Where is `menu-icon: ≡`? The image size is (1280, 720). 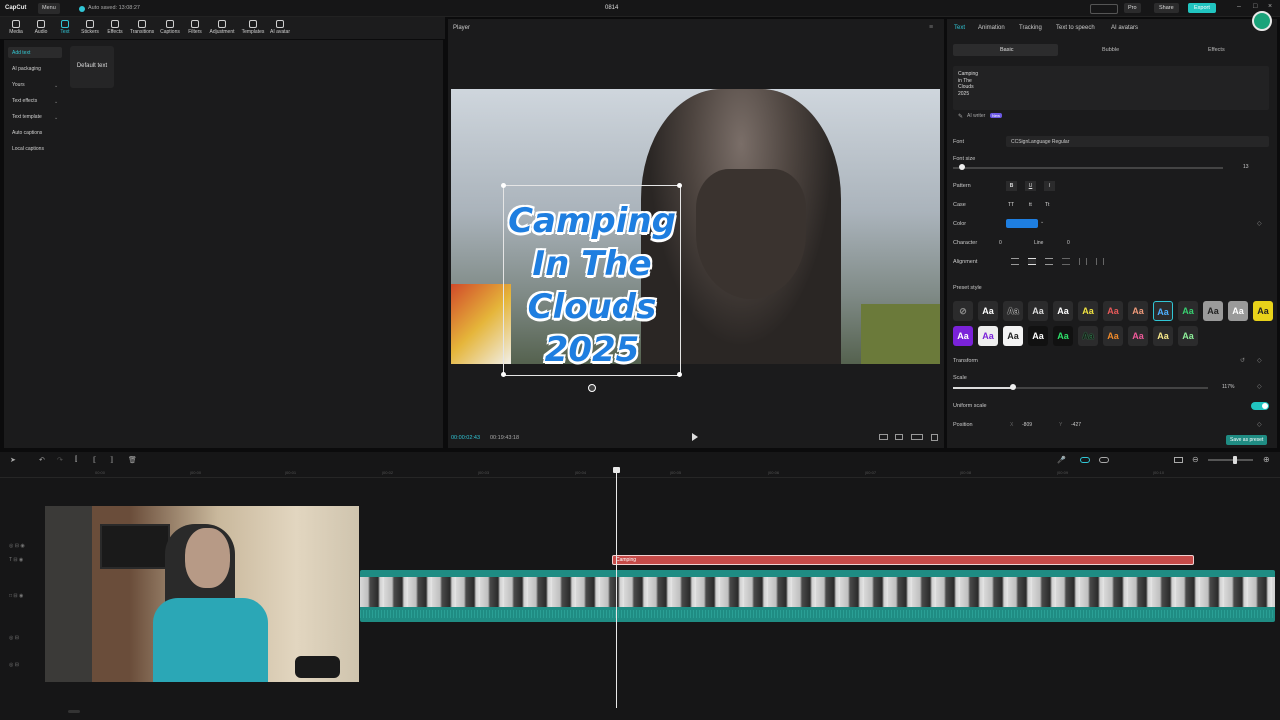 menu-icon: ≡ is located at coordinates (931, 27).